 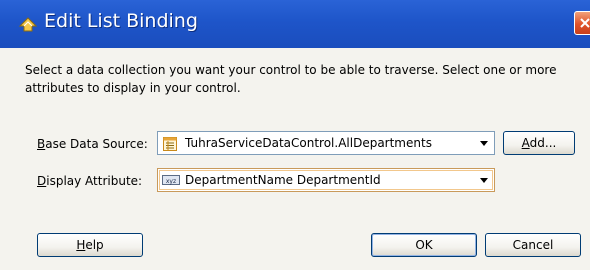 I want to click on cancel-button: Cancel, so click(x=533, y=245).